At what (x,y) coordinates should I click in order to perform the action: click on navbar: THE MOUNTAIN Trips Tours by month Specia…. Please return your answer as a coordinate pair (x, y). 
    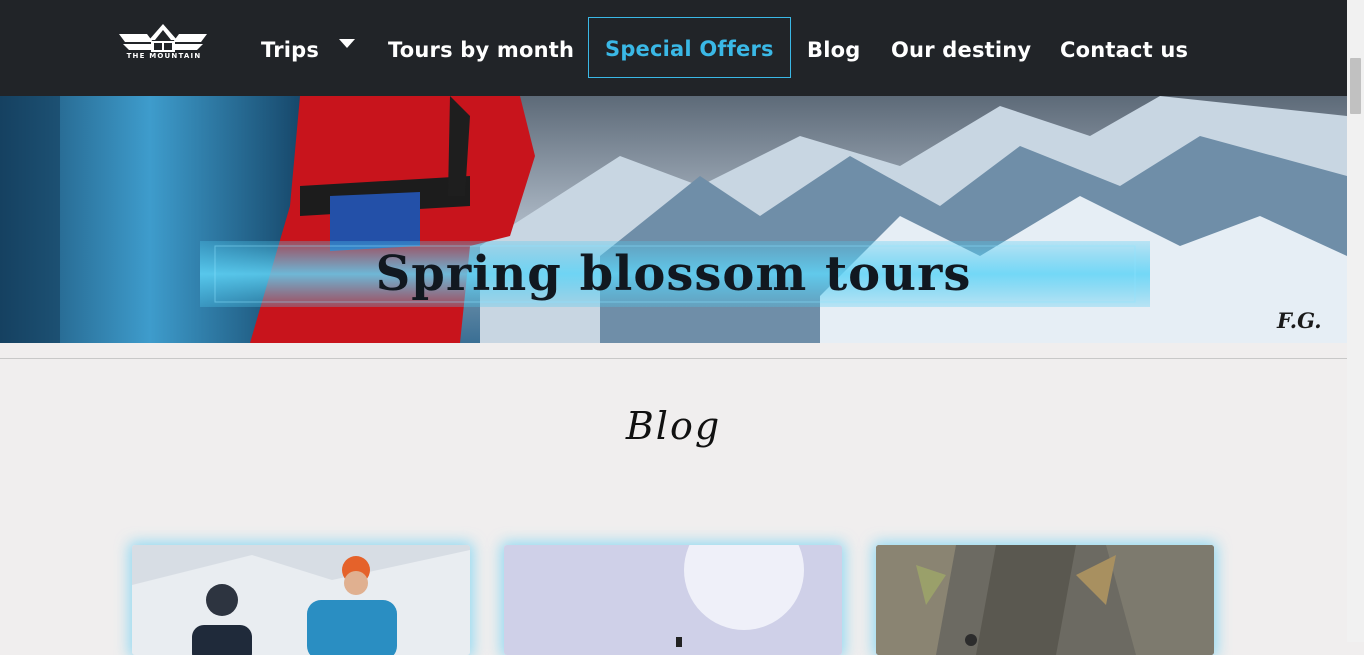
    Looking at the image, I should click on (673, 48).